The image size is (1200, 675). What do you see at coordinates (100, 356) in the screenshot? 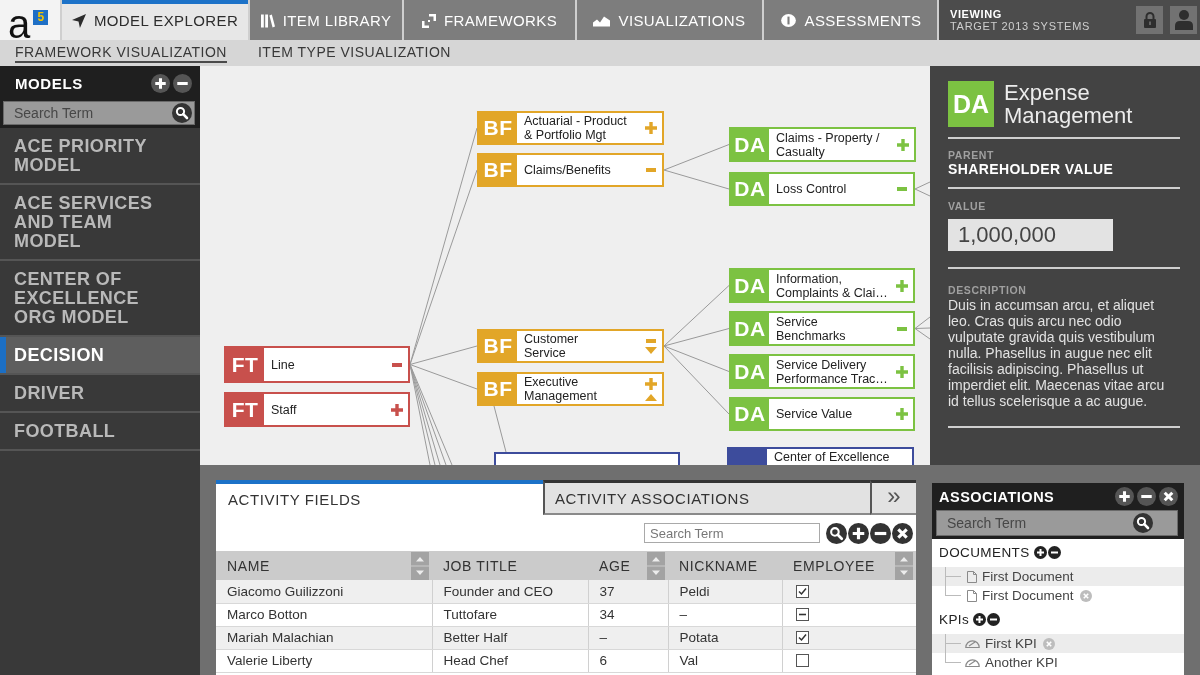
I see `sidebar-item: DECISION` at bounding box center [100, 356].